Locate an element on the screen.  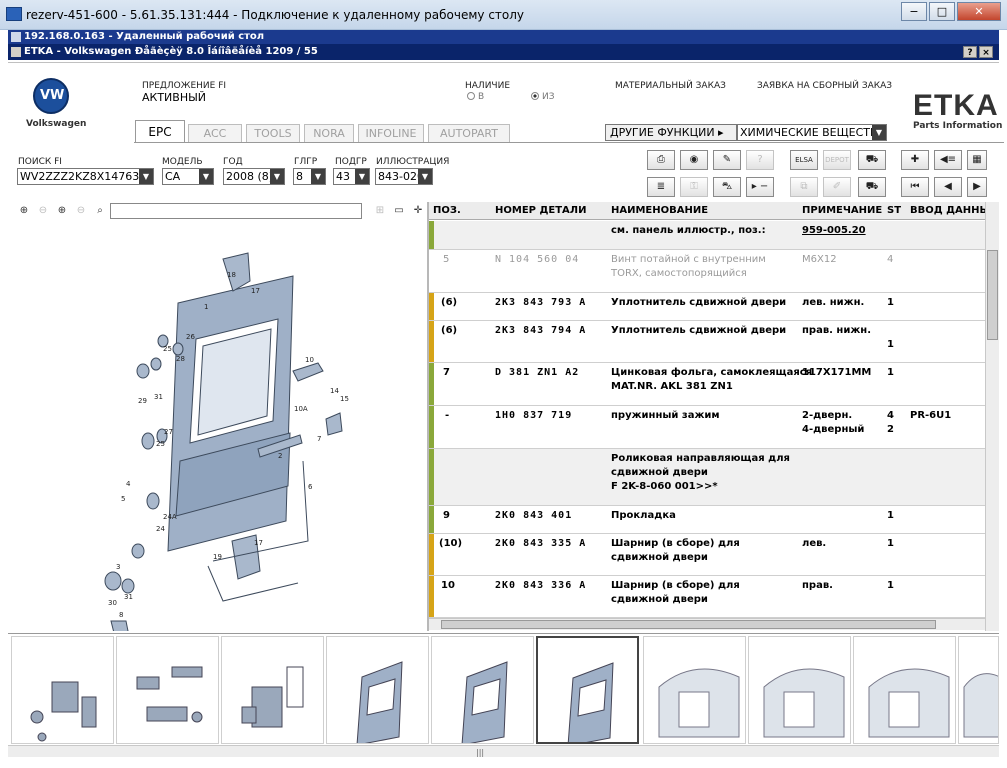
availability-from-radio: ИЗ is located at coordinates (543, 97).